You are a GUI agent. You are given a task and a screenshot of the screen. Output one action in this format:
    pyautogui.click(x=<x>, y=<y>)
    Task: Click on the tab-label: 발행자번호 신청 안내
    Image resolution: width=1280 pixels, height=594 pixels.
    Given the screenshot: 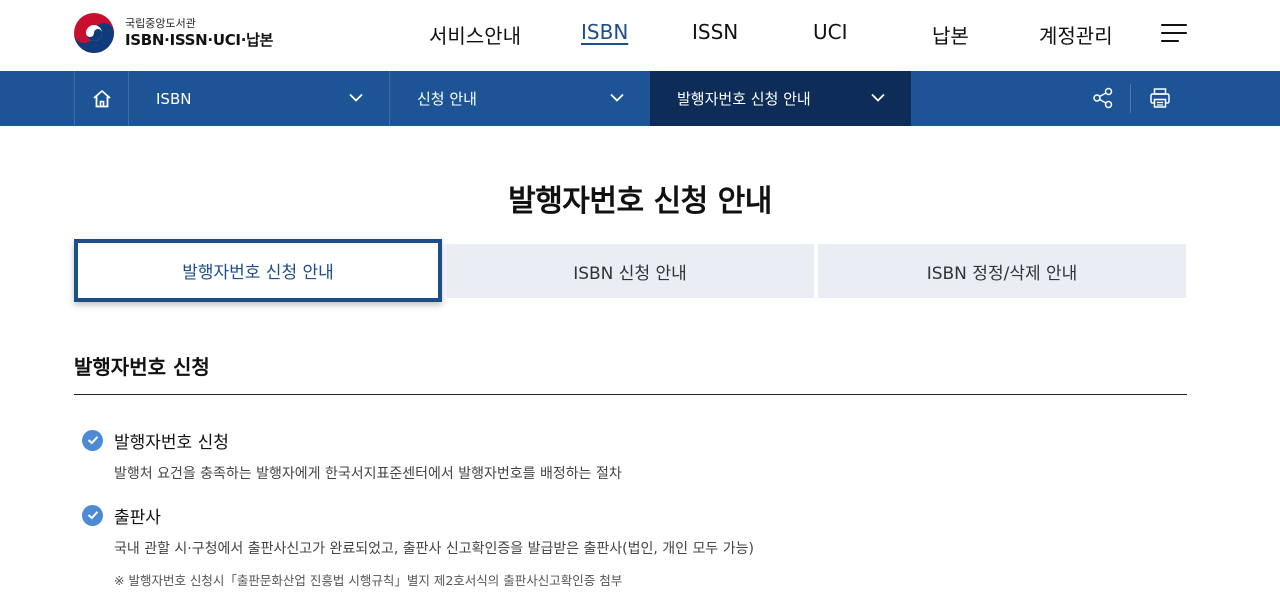 What is the action you would take?
    pyautogui.click(x=258, y=273)
    